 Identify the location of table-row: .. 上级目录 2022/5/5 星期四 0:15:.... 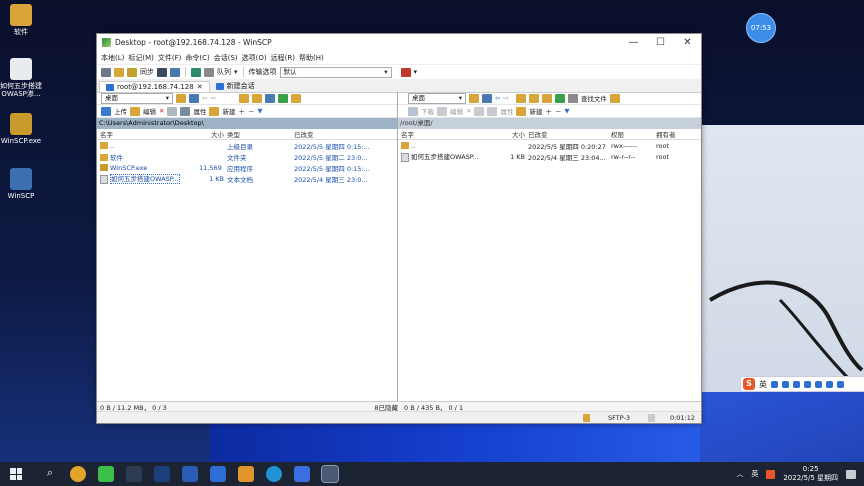
(247, 145).